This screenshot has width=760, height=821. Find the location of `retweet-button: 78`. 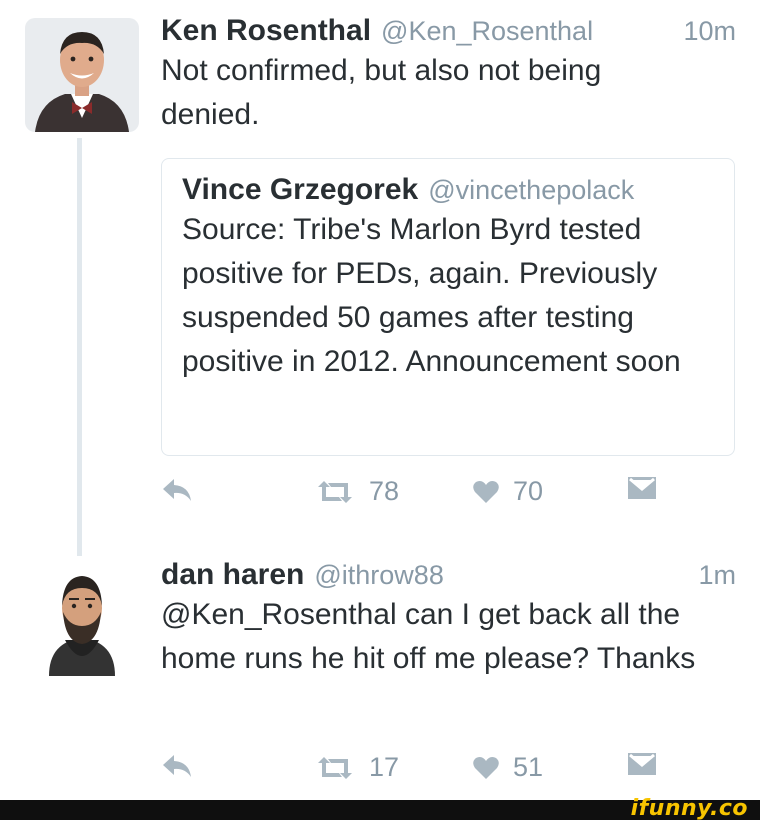

retweet-button: 78 is located at coordinates (357, 491).